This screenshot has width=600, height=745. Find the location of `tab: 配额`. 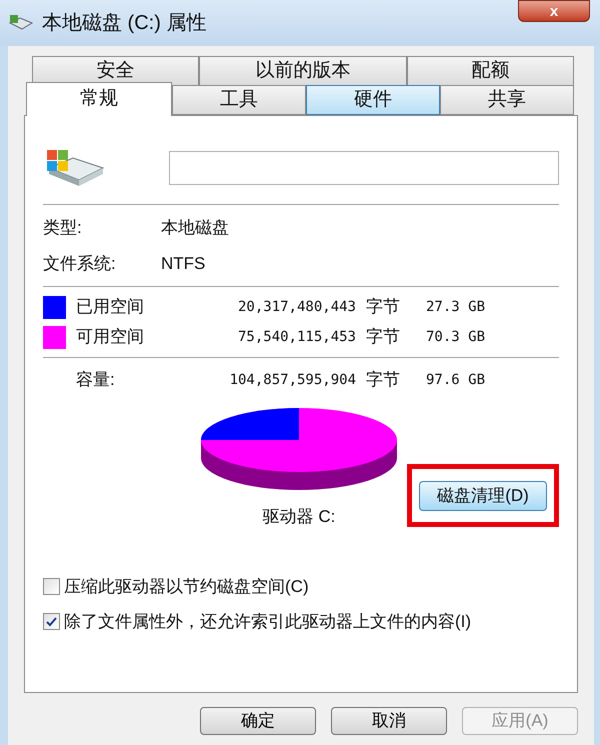

tab: 配额 is located at coordinates (490, 70).